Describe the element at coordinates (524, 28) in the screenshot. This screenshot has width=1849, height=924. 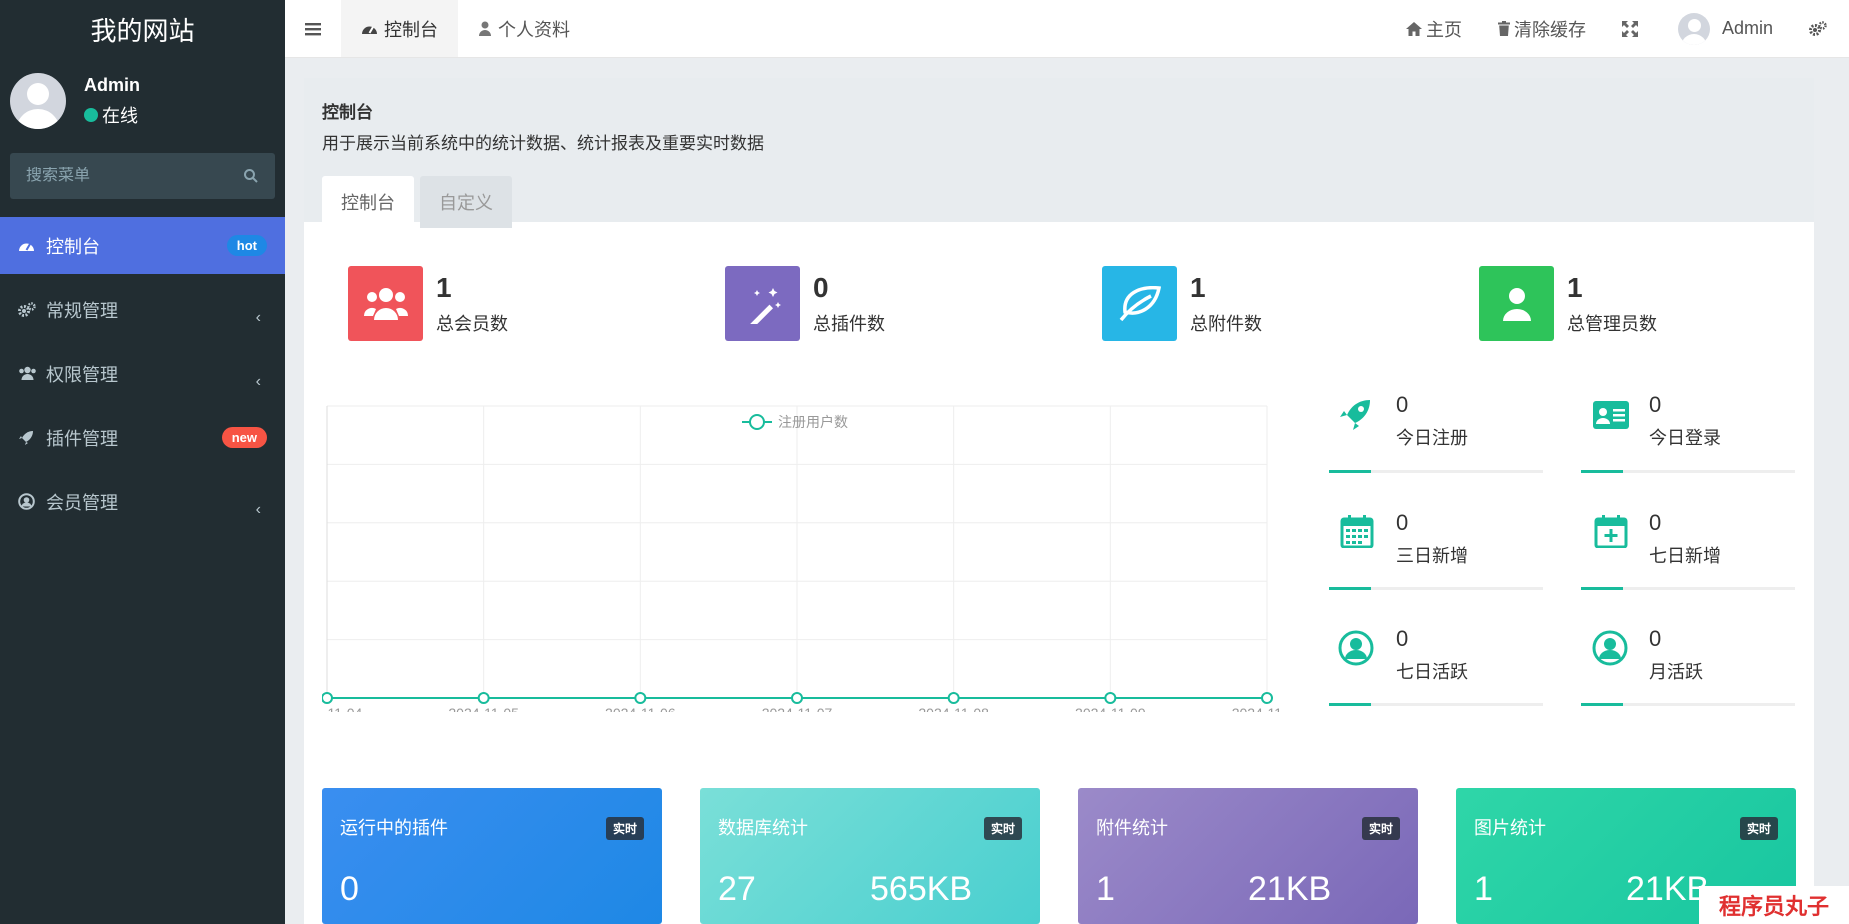
I see `tab-profile: 个人资料` at that location.